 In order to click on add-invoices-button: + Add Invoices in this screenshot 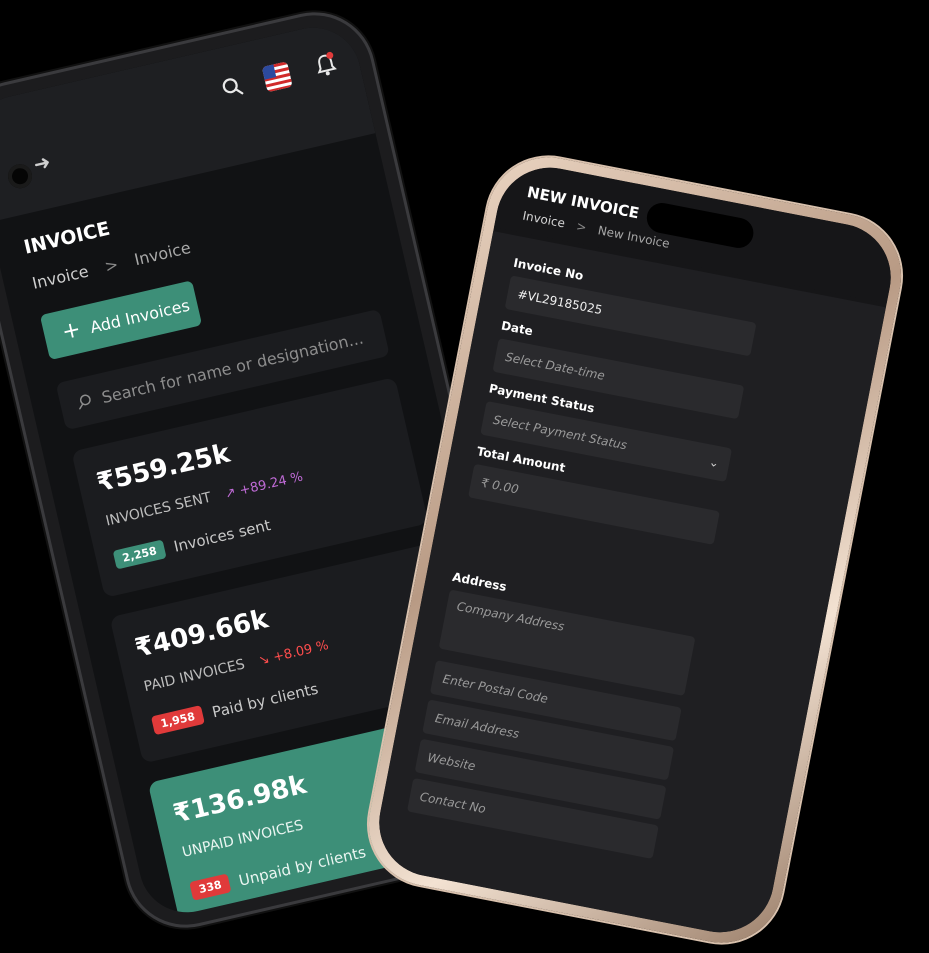, I will do `click(121, 320)`.